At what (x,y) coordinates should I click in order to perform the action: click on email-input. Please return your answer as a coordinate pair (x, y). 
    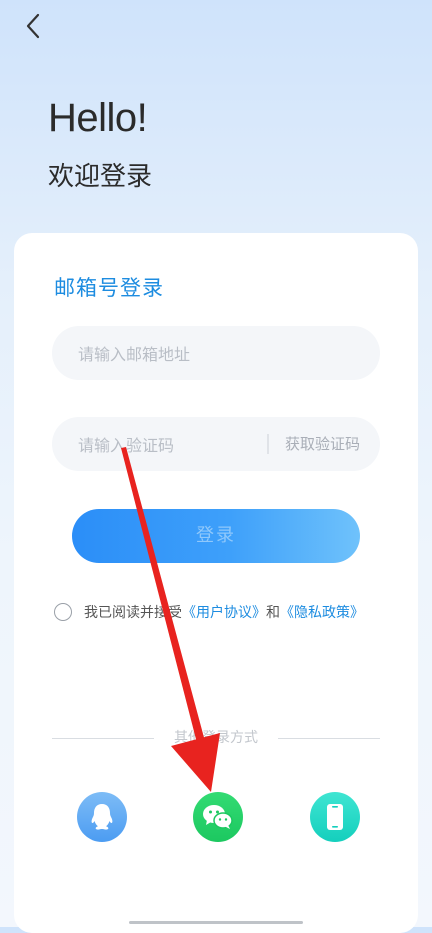
    Looking at the image, I should click on (178, 354).